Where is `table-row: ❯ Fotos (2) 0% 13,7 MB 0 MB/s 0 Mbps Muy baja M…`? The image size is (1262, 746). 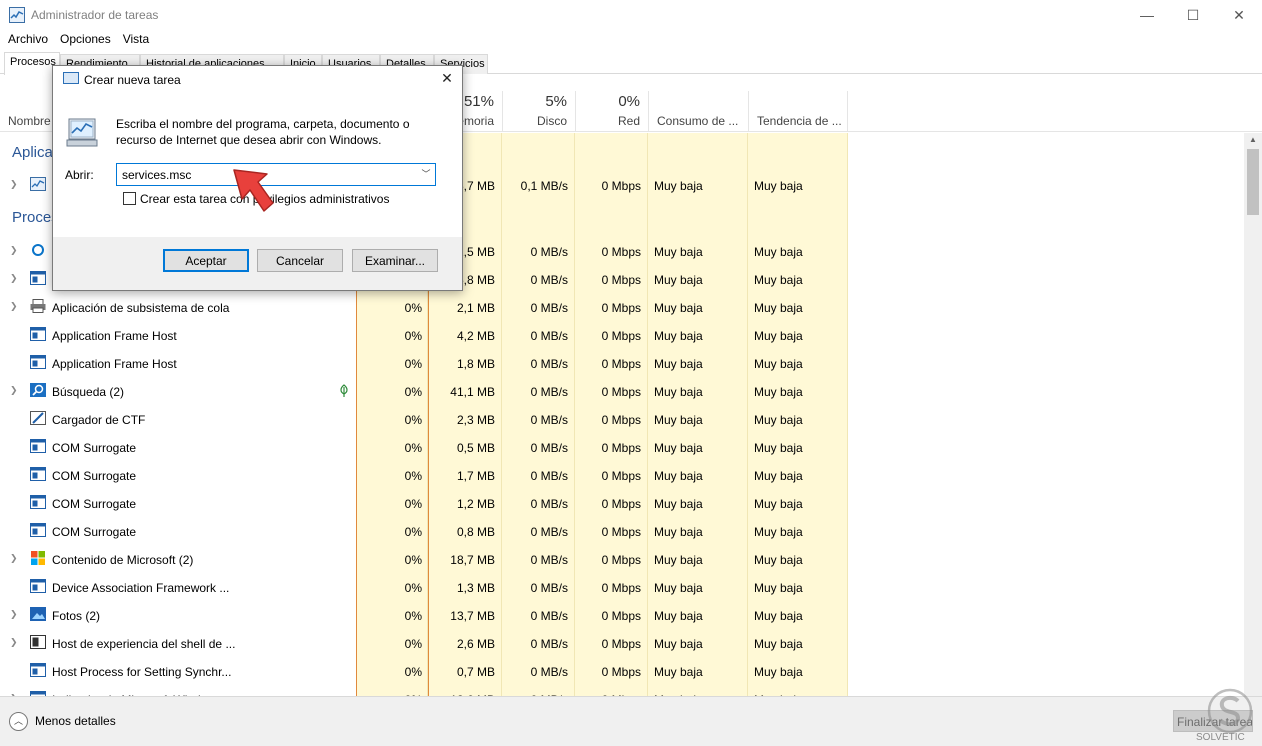
table-row: ❯ Fotos (2) 0% 13,7 MB 0 MB/s 0 Mbps Muy baja M… is located at coordinates (622, 614).